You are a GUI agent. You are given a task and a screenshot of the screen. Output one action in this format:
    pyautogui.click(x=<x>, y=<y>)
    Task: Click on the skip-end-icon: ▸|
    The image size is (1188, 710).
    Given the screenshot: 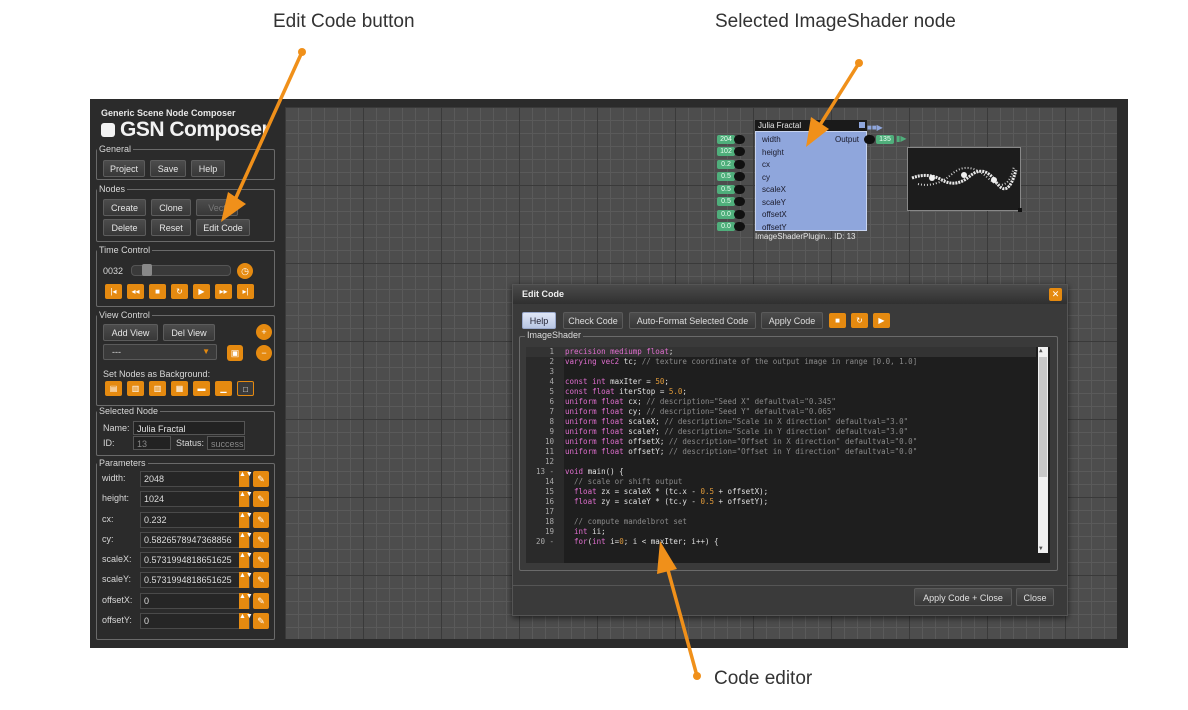 What is the action you would take?
    pyautogui.click(x=245, y=291)
    